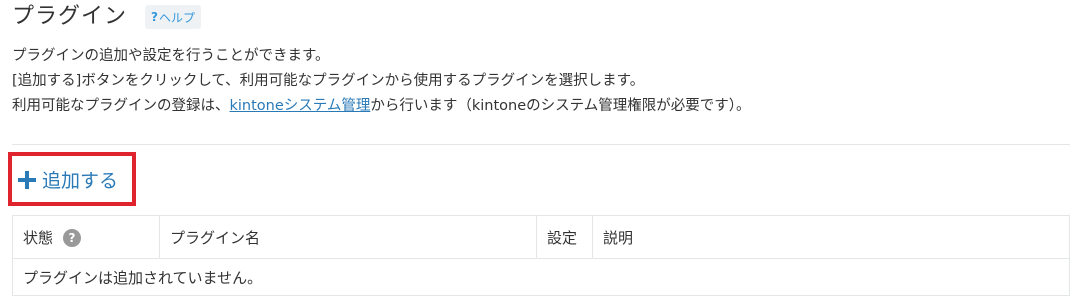  I want to click on column-header-status: 状態?, so click(86, 237).